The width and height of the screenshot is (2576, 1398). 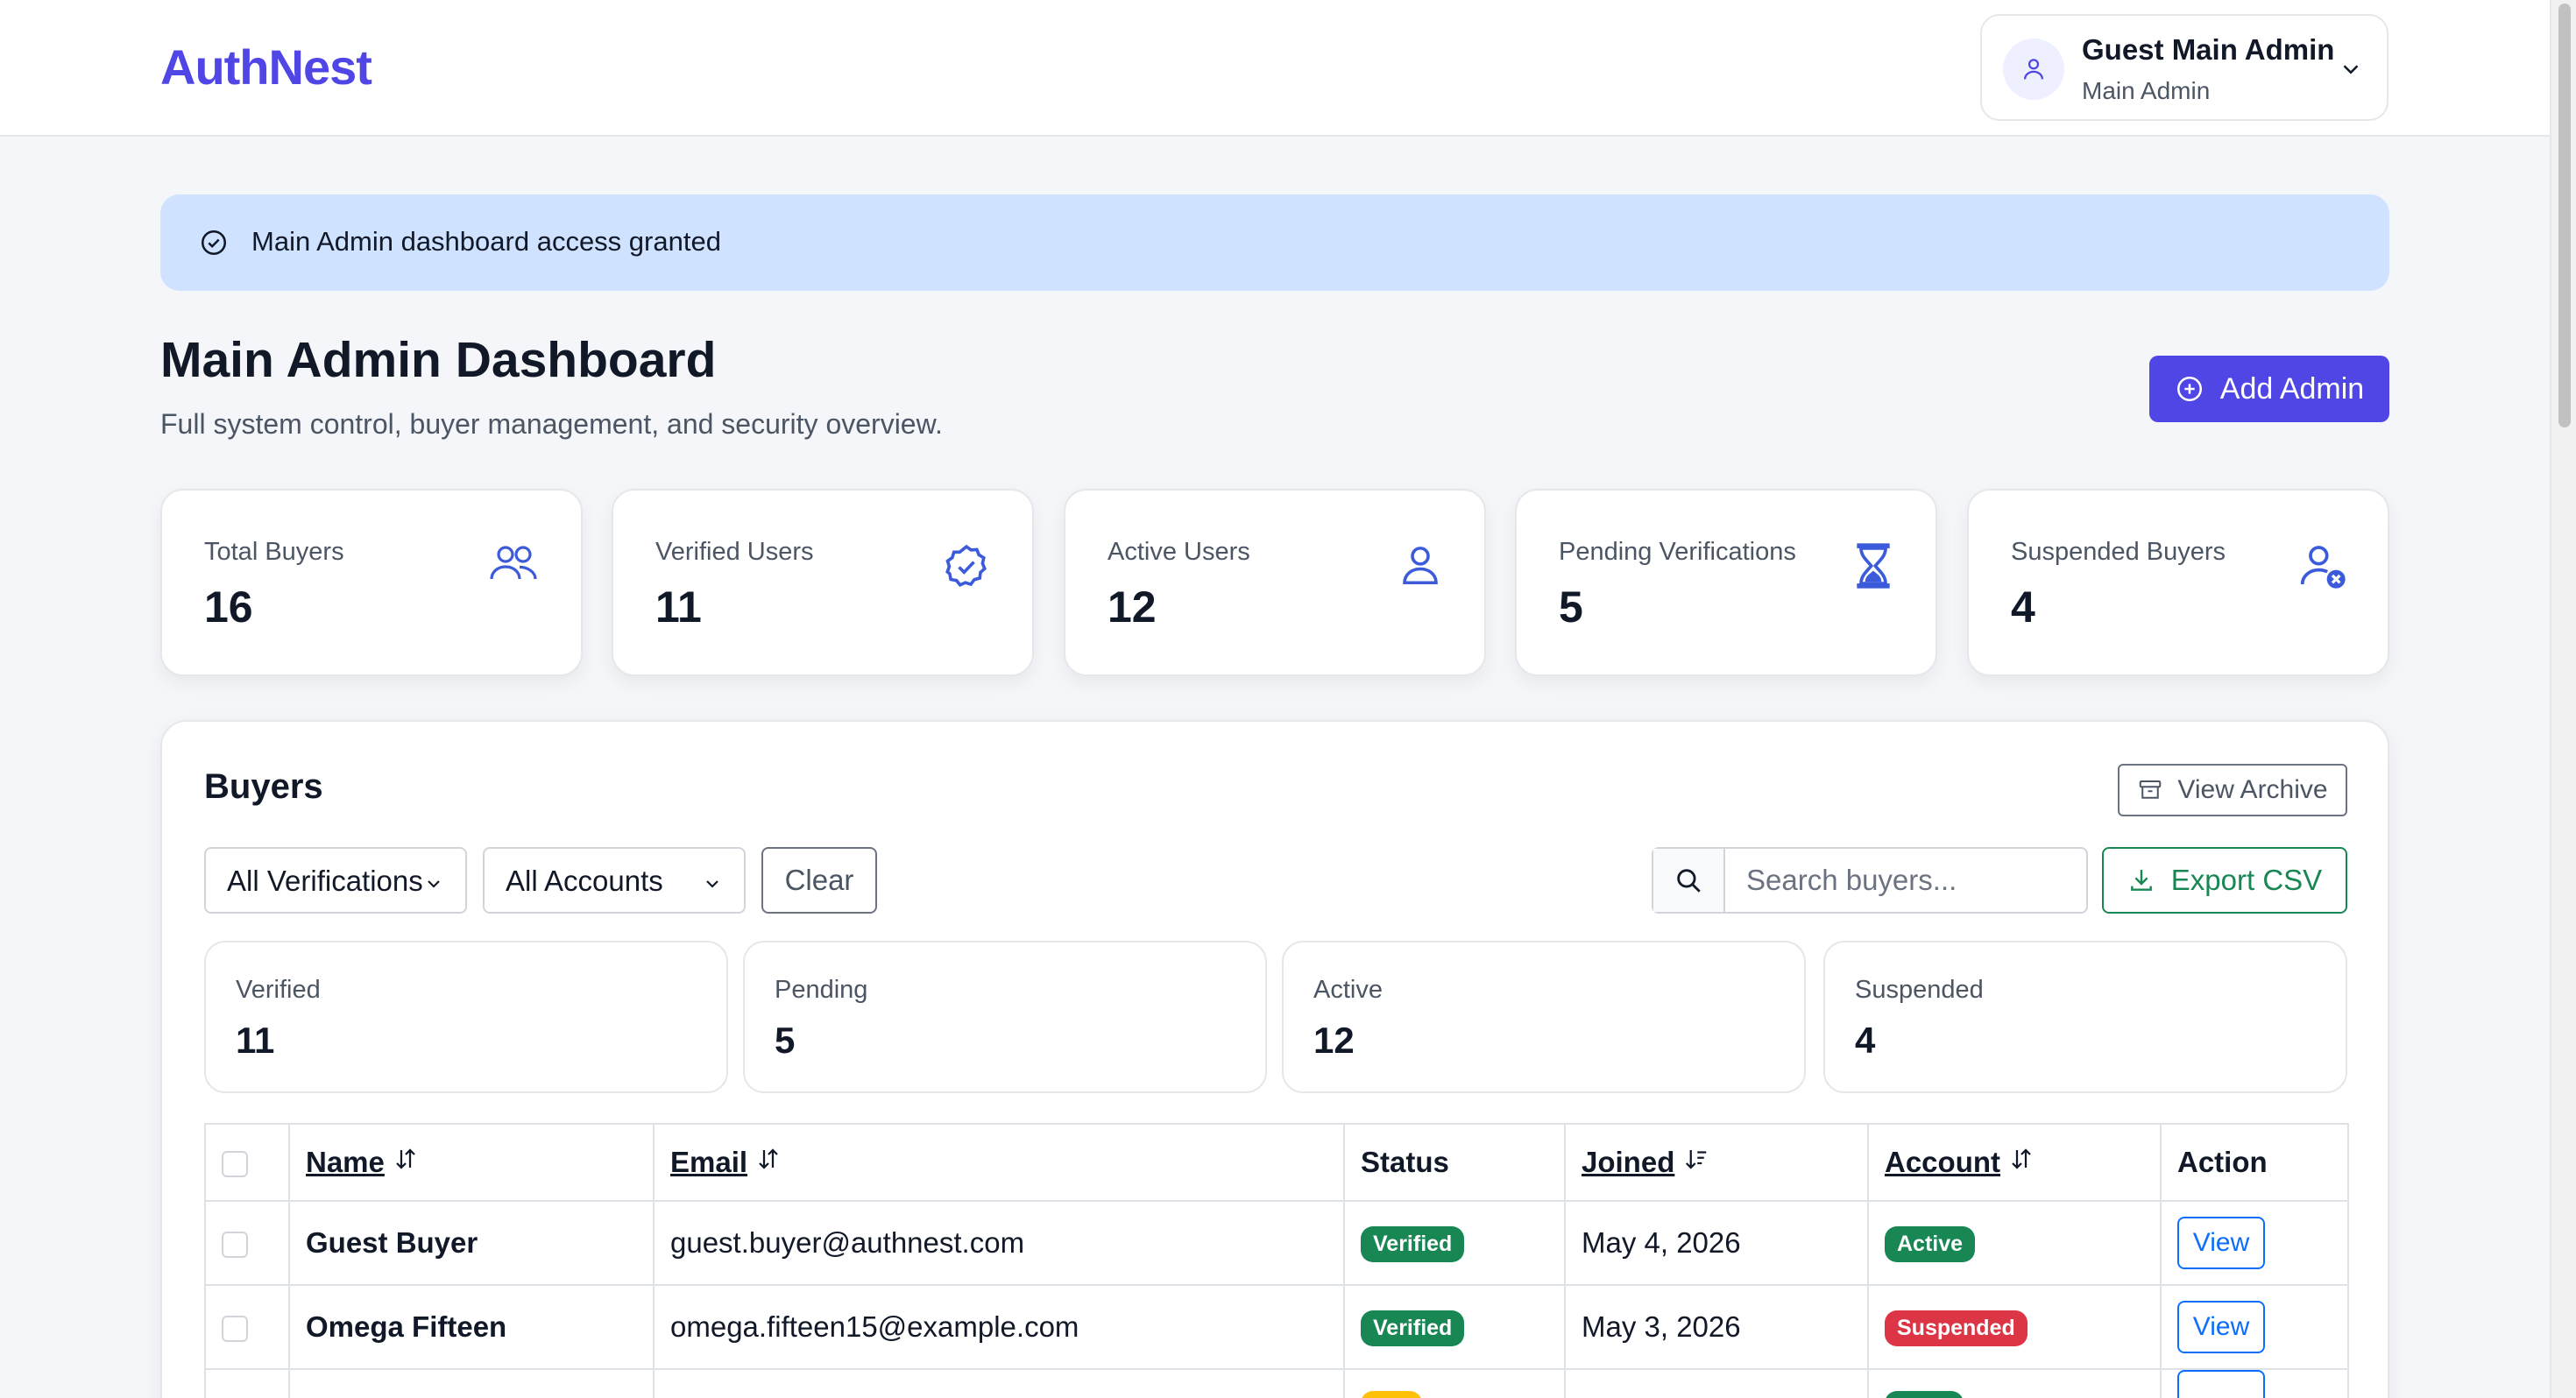 What do you see at coordinates (1906, 880) in the screenshot?
I see `search-input` at bounding box center [1906, 880].